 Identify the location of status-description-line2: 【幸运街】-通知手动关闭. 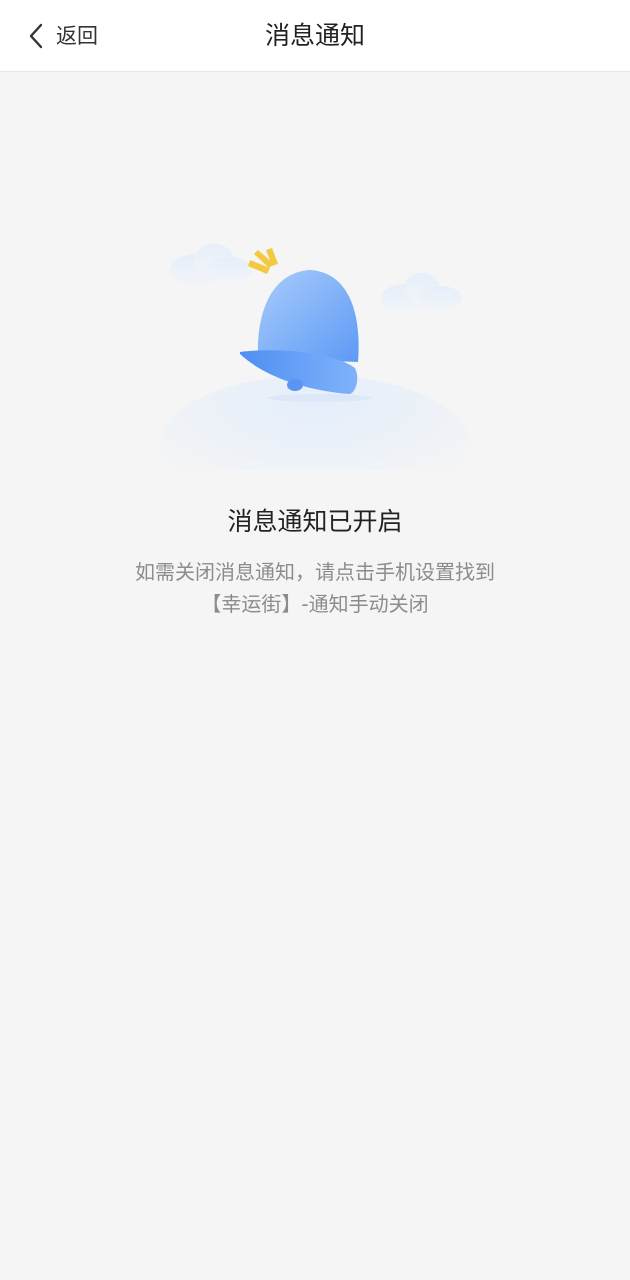
(315, 604).